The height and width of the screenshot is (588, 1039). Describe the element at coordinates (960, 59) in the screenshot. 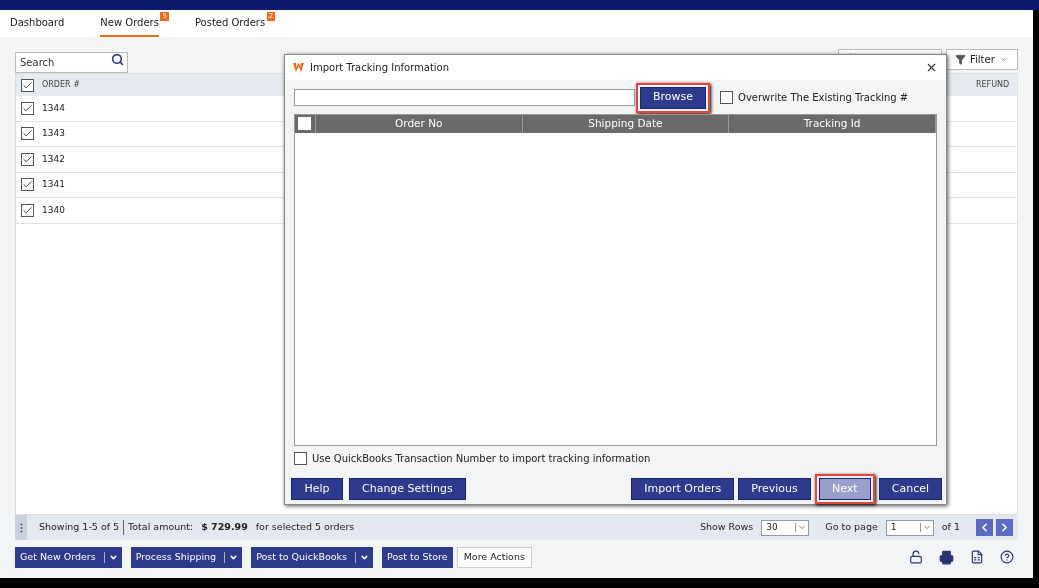

I see `filter-icon` at that location.